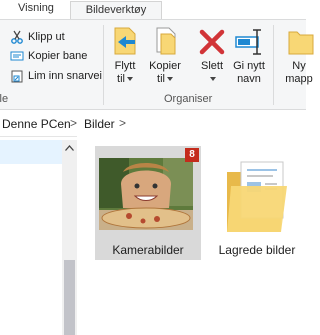 This screenshot has width=320, height=335. Describe the element at coordinates (212, 41) in the screenshot. I see `delete-icon` at that location.